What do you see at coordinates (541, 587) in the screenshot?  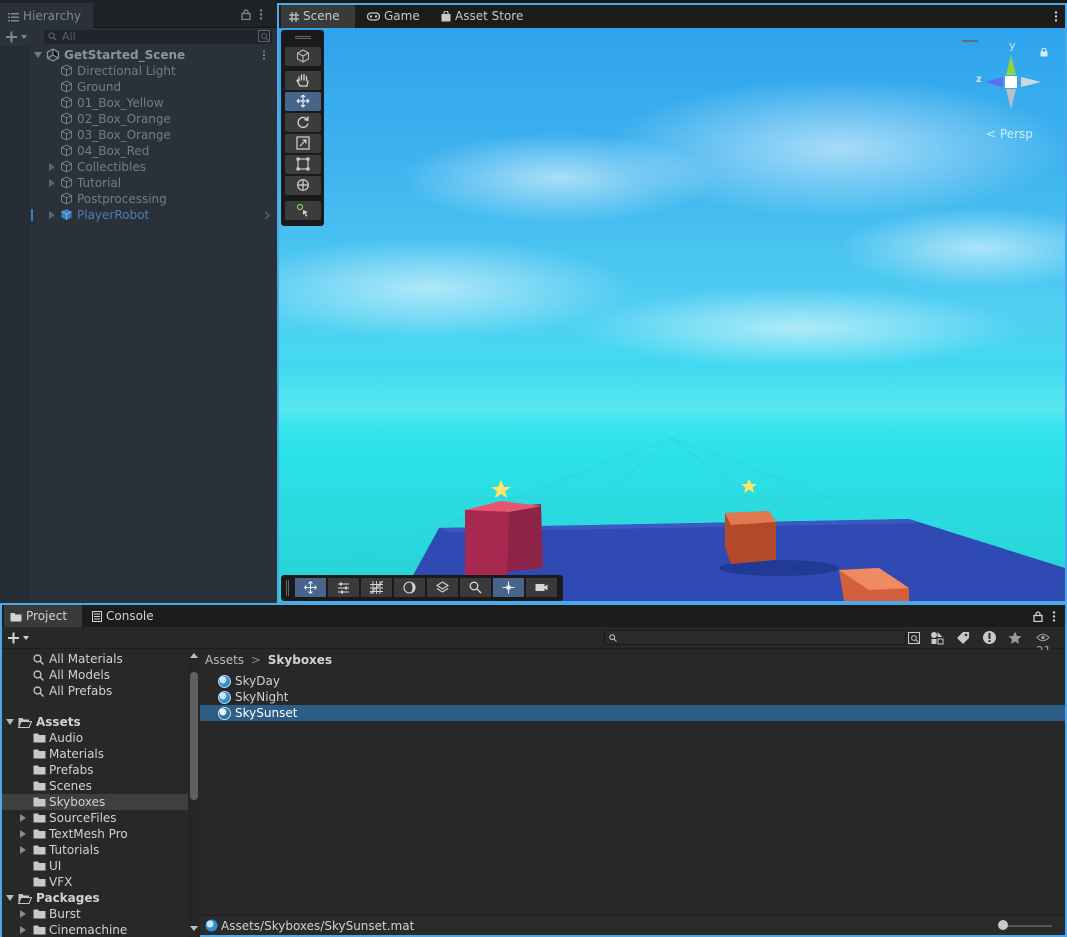 I see `scene-camera-button` at bounding box center [541, 587].